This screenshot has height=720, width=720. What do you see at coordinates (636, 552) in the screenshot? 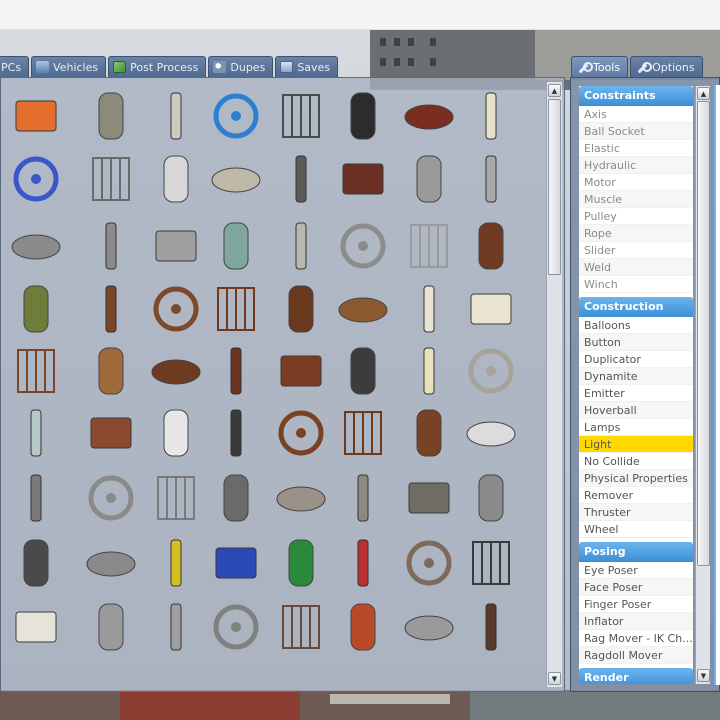
I see `category-header-posing: Posing` at bounding box center [636, 552].